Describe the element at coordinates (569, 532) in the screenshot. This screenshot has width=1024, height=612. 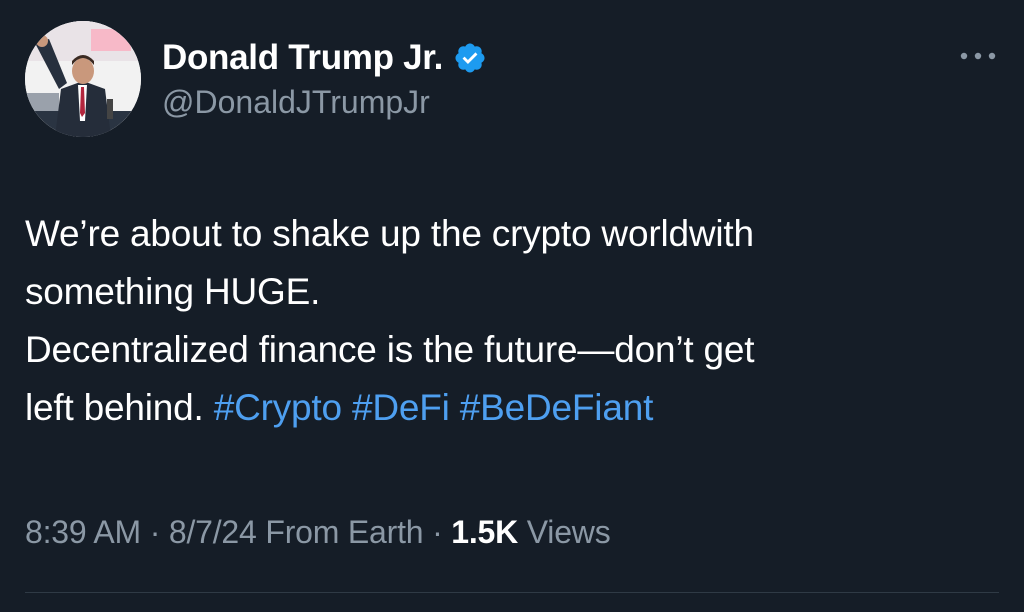
I see `views-label: Views` at that location.